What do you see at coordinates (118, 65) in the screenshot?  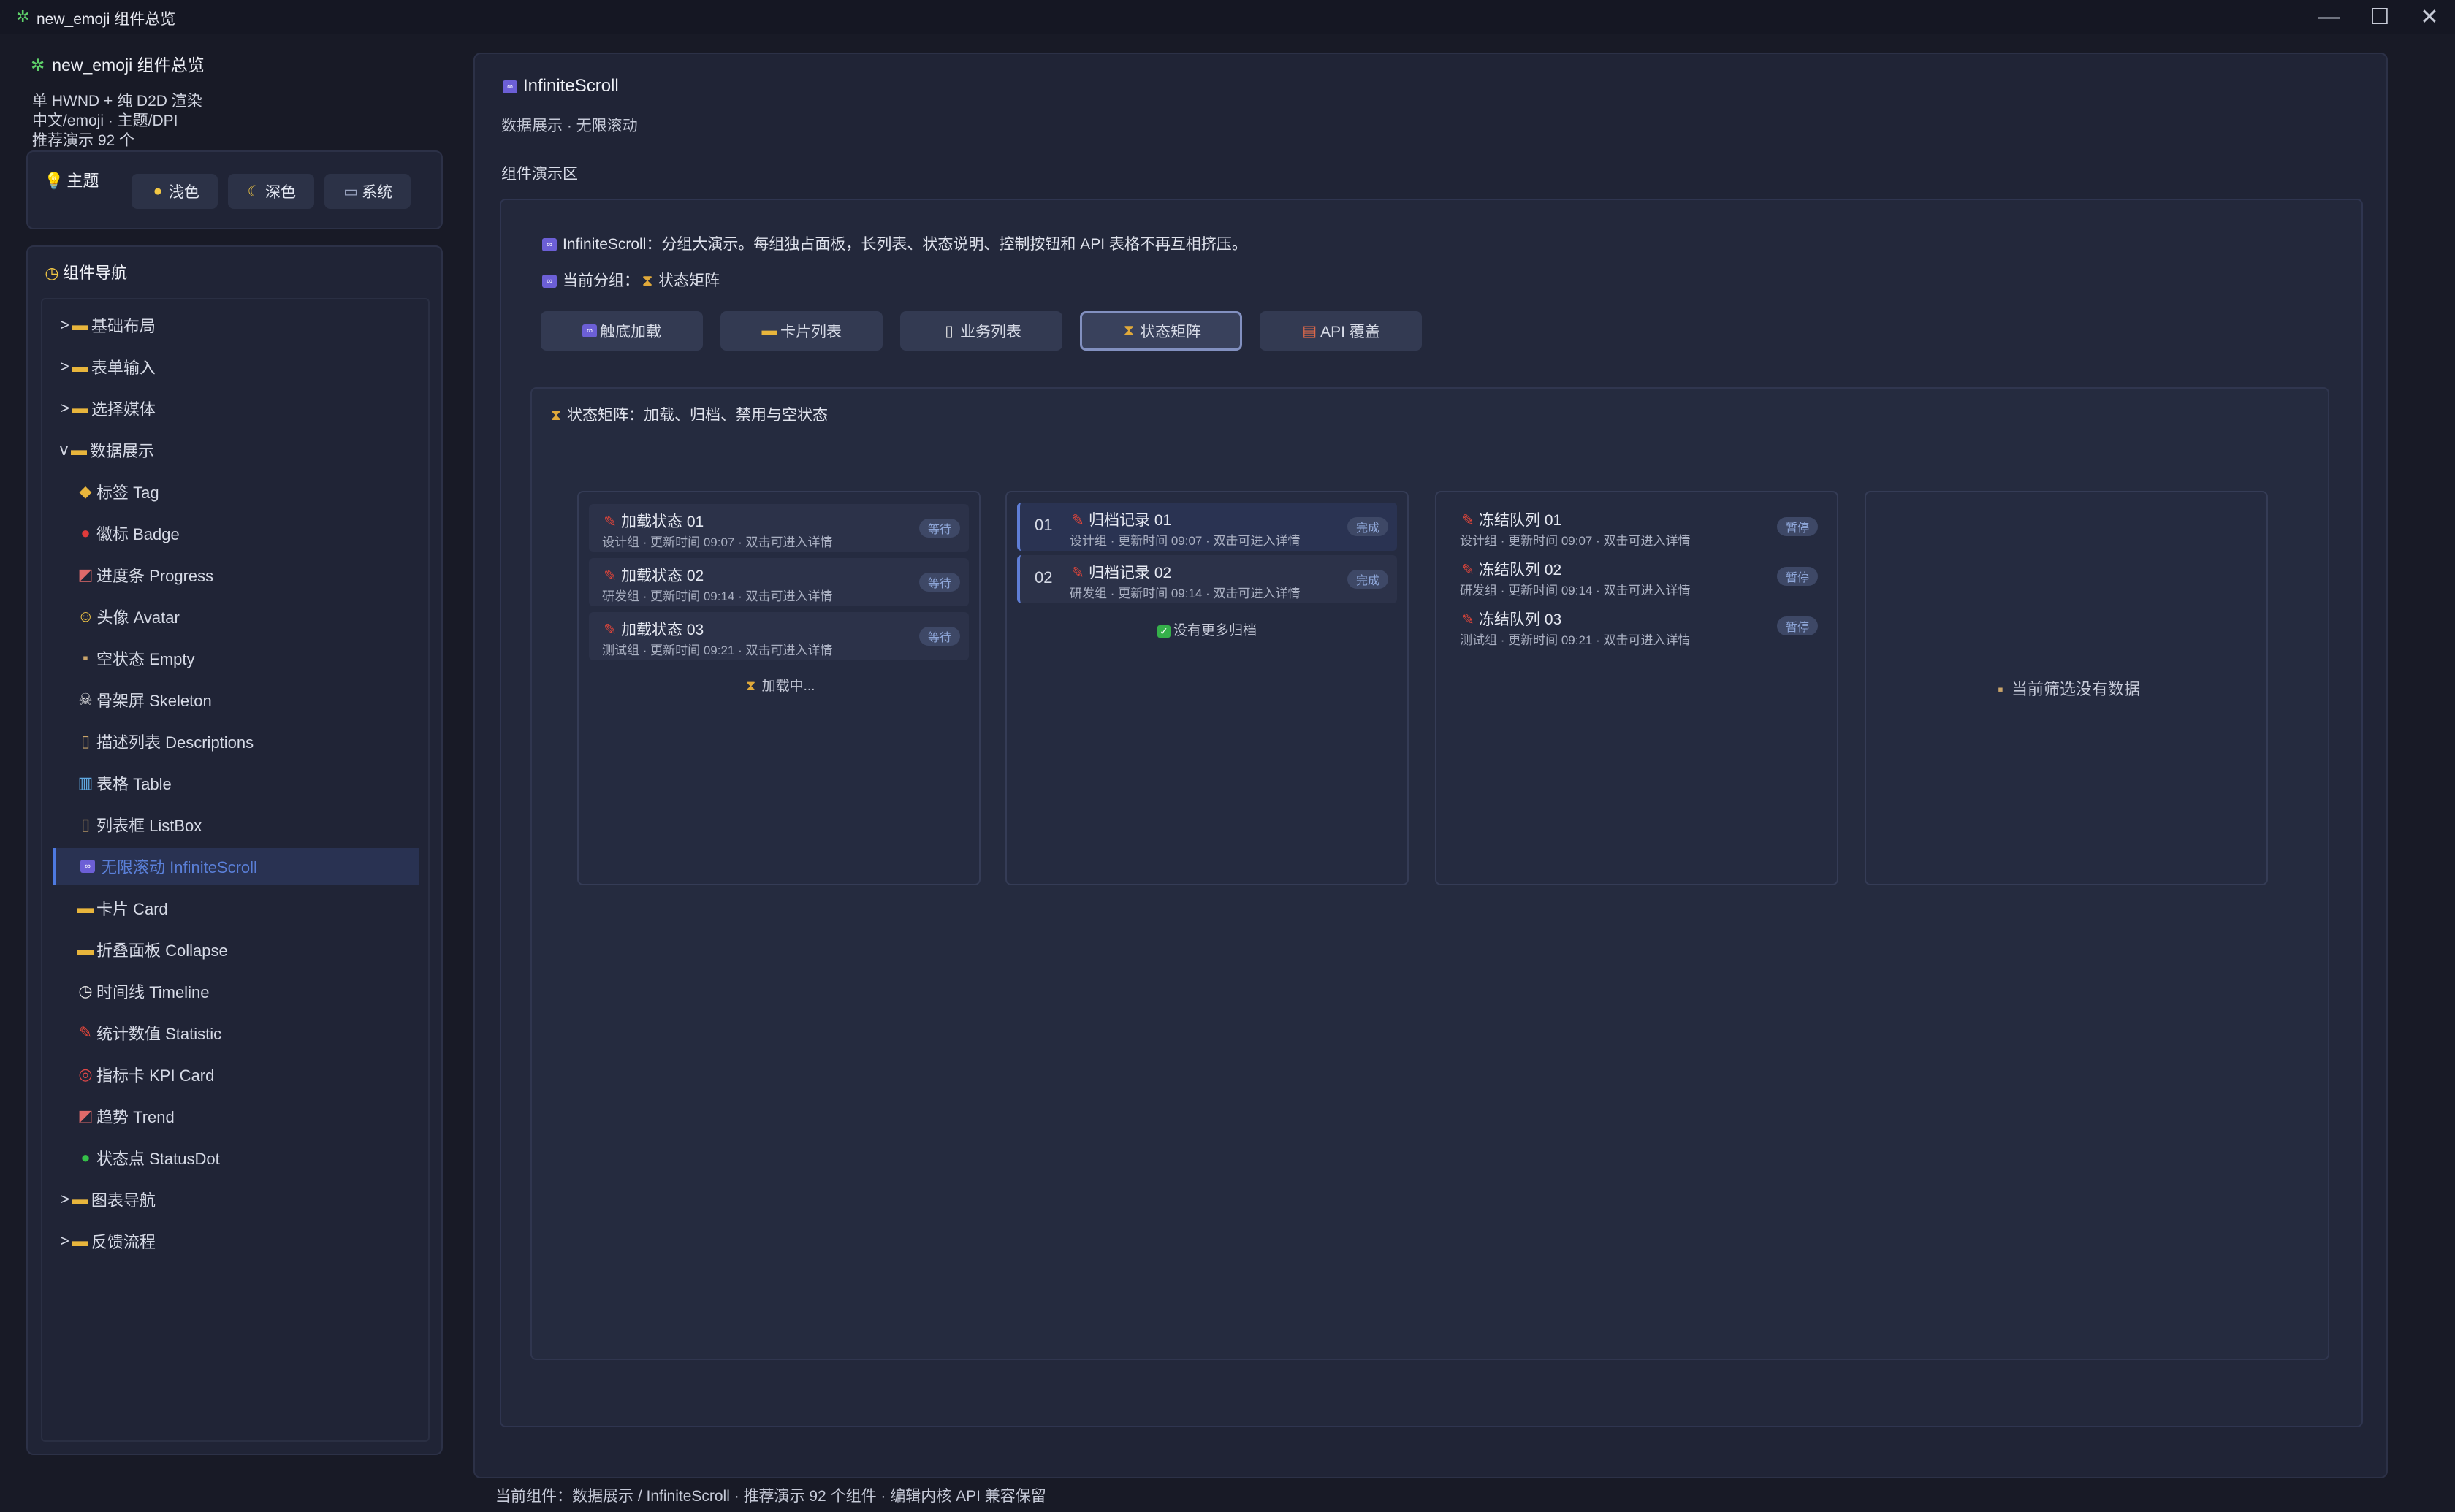 I see `sidebar-heading: ✲ new_emoji 组件总览` at bounding box center [118, 65].